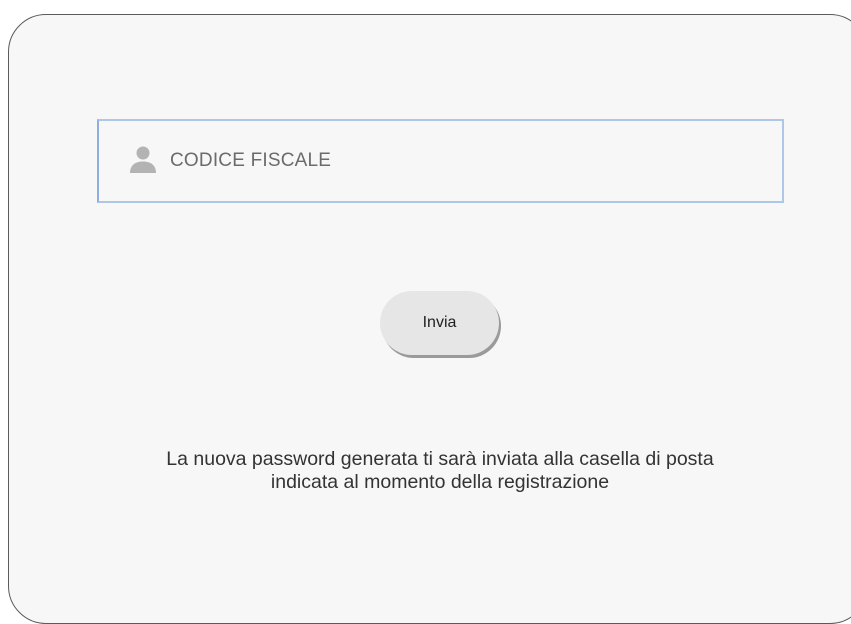 Image resolution: width=851 pixels, height=624 pixels. Describe the element at coordinates (450, 161) in the screenshot. I see `fiscal-code-input` at that location.